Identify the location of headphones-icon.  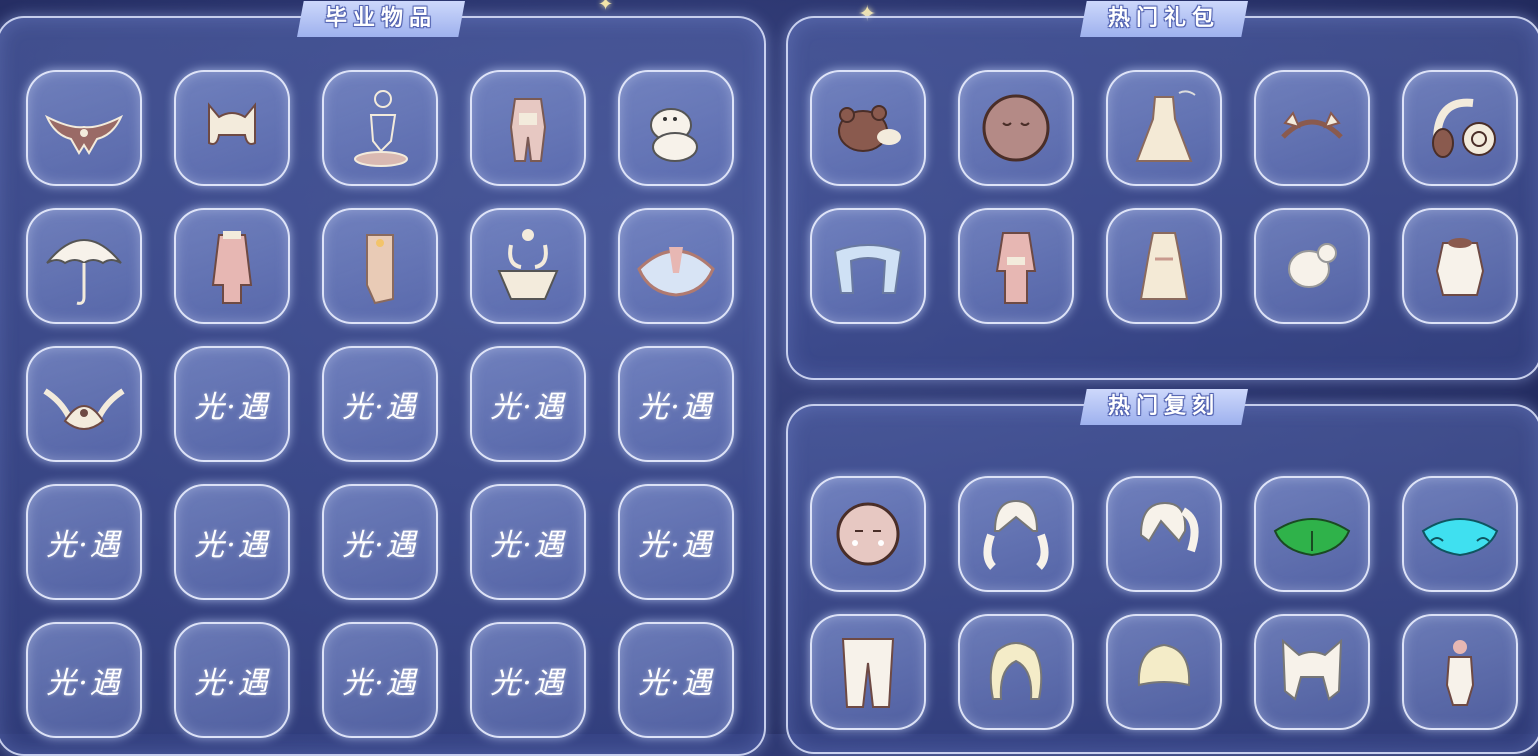
(1464, 128).